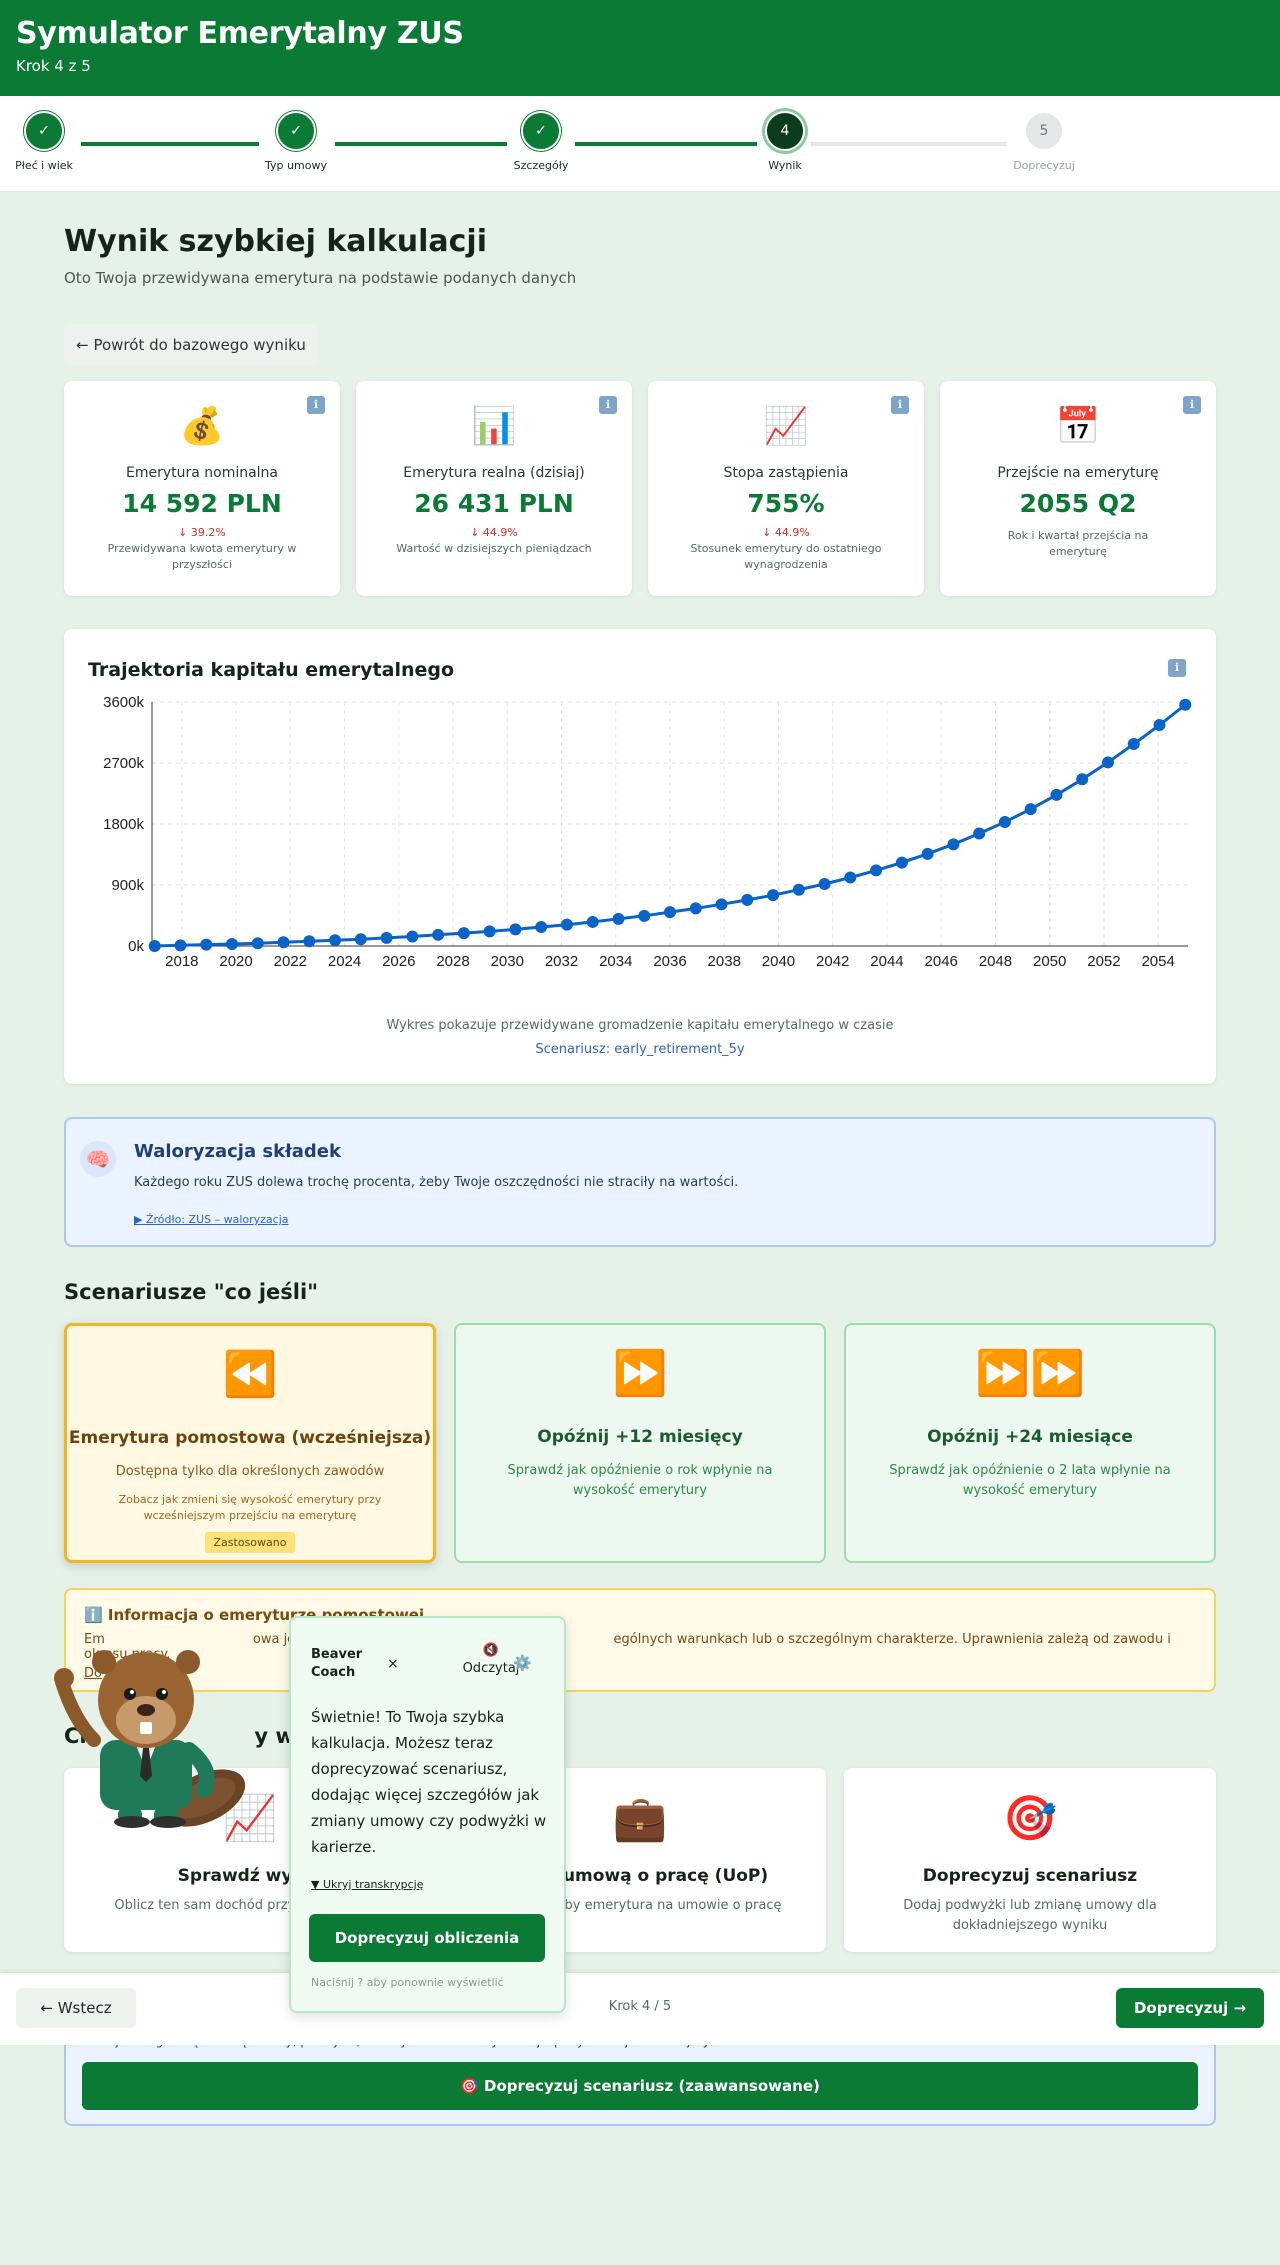 The height and width of the screenshot is (2265, 1280). I want to click on money-bag-icon: 💰, so click(202, 426).